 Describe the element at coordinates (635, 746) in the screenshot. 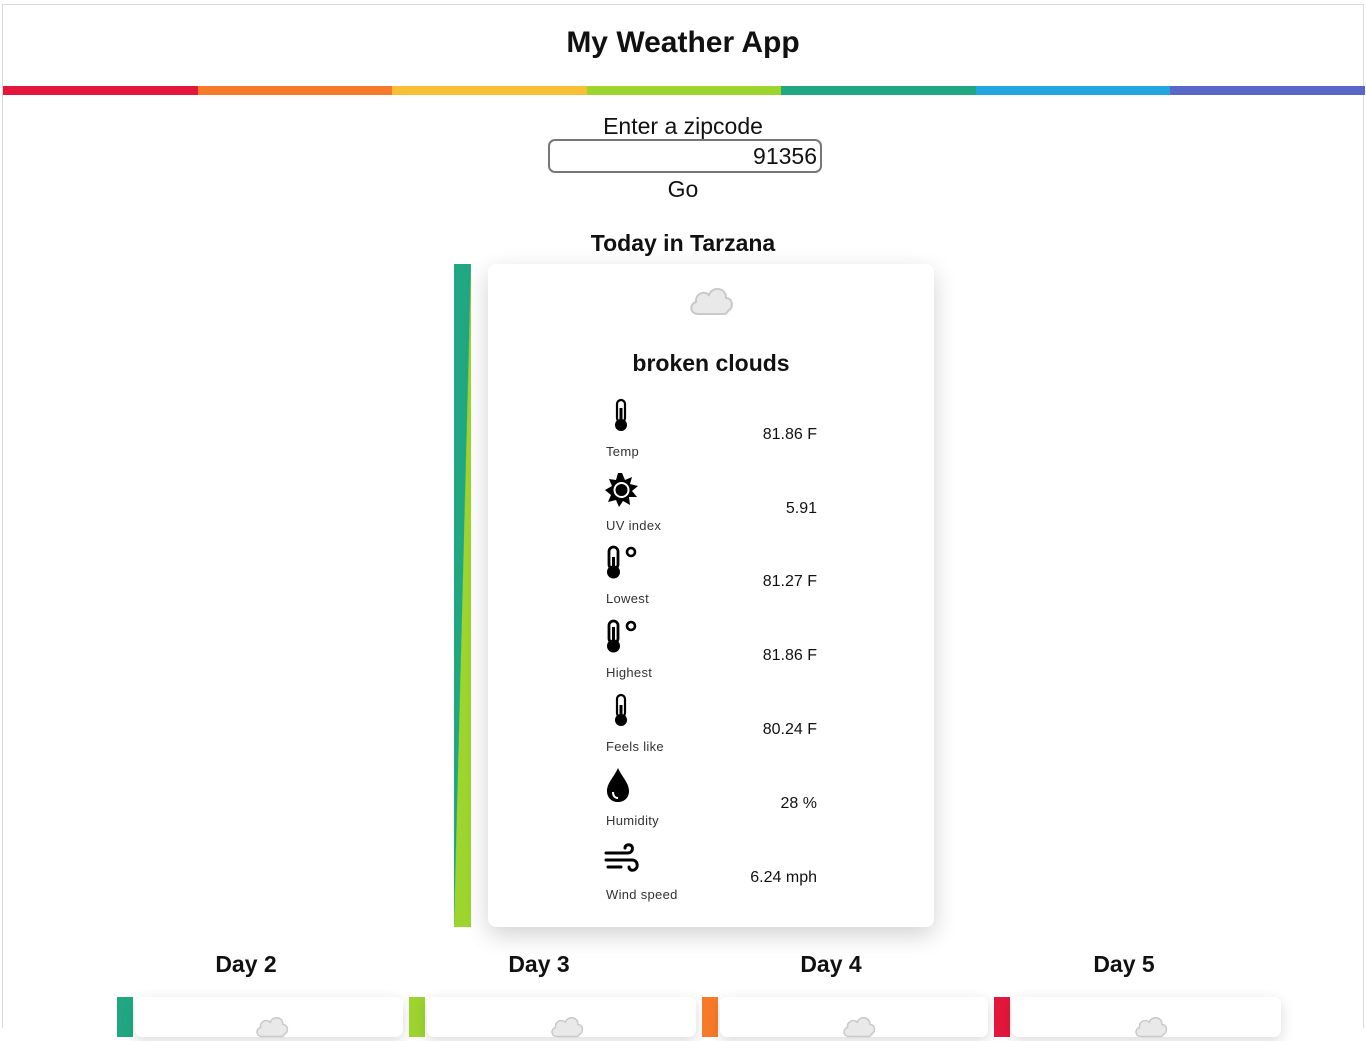

I see `stat-label: Feels like` at that location.